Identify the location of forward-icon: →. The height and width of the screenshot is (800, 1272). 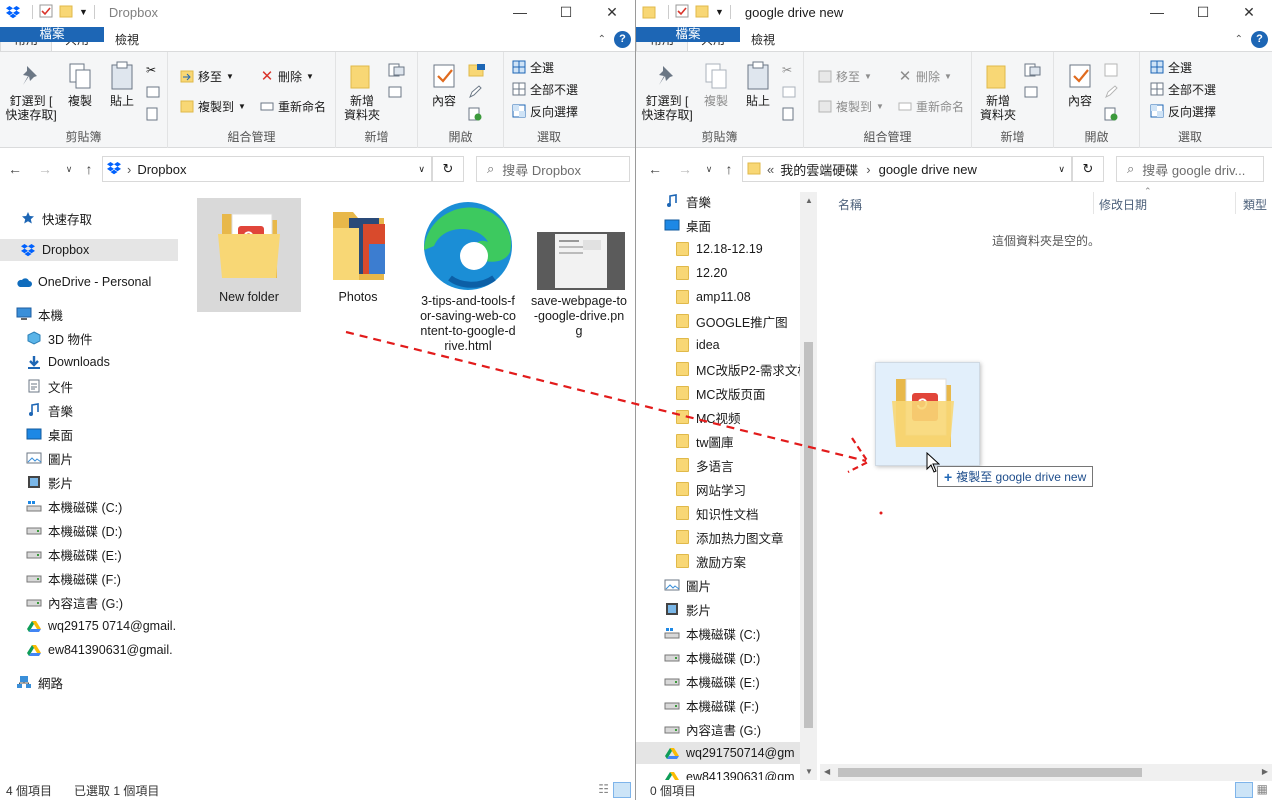
(685, 169).